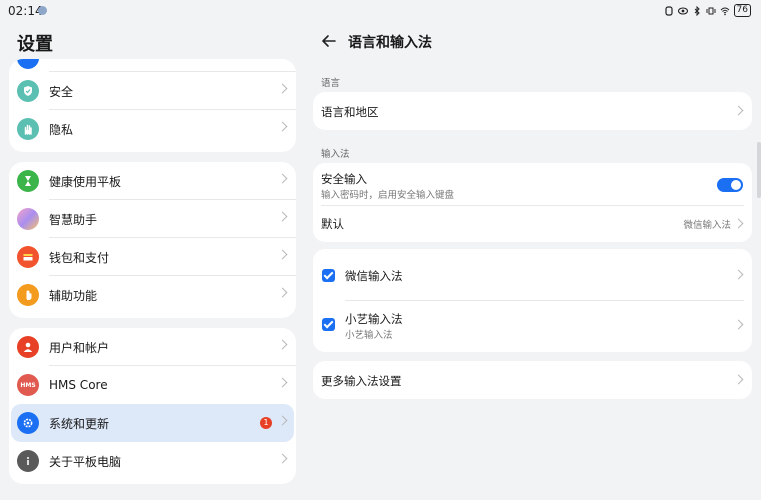  Describe the element at coordinates (28, 257) in the screenshot. I see `wallet-icon` at that location.